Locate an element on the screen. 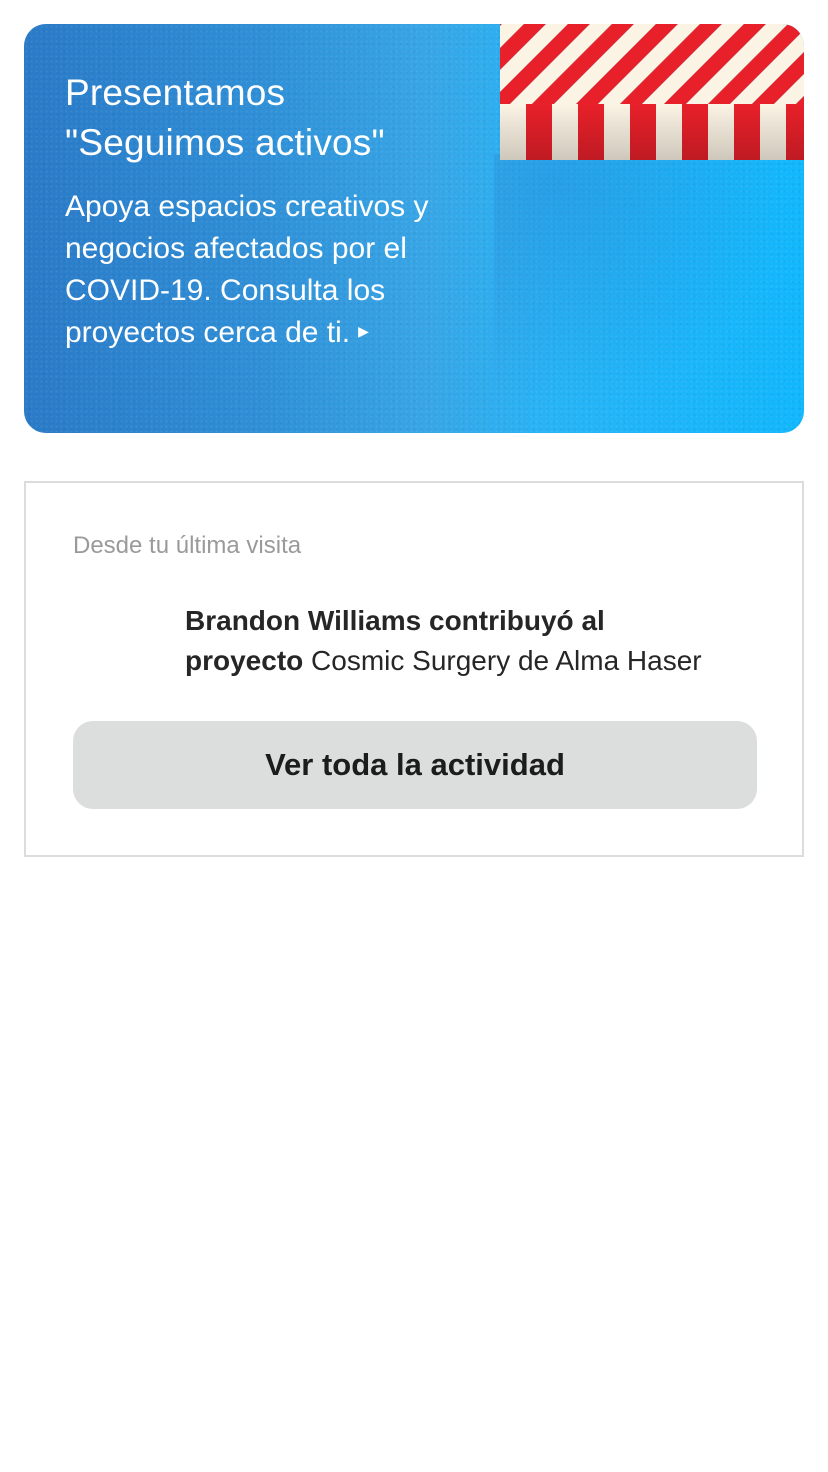 This screenshot has width=828, height=1472. play-arrow-icon: ▶ is located at coordinates (363, 331).